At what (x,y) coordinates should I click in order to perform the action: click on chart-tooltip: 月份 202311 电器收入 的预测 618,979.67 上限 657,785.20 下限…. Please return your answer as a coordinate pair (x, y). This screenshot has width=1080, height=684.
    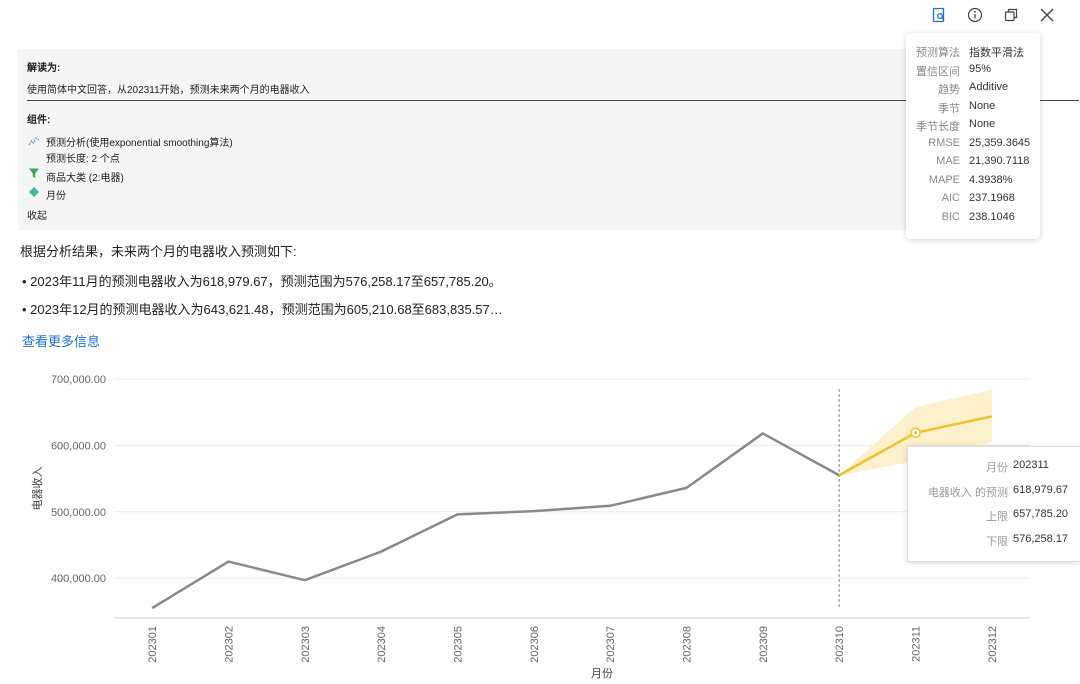
    Looking at the image, I should click on (993, 504).